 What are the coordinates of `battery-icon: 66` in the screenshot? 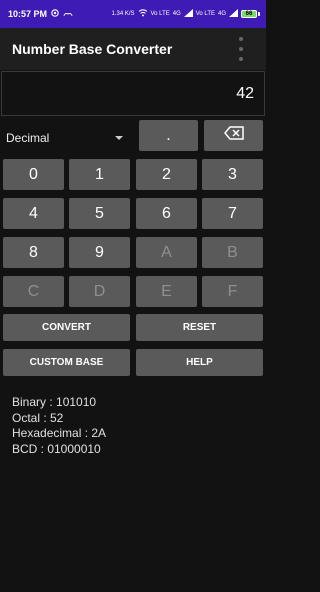 It's located at (250, 14).